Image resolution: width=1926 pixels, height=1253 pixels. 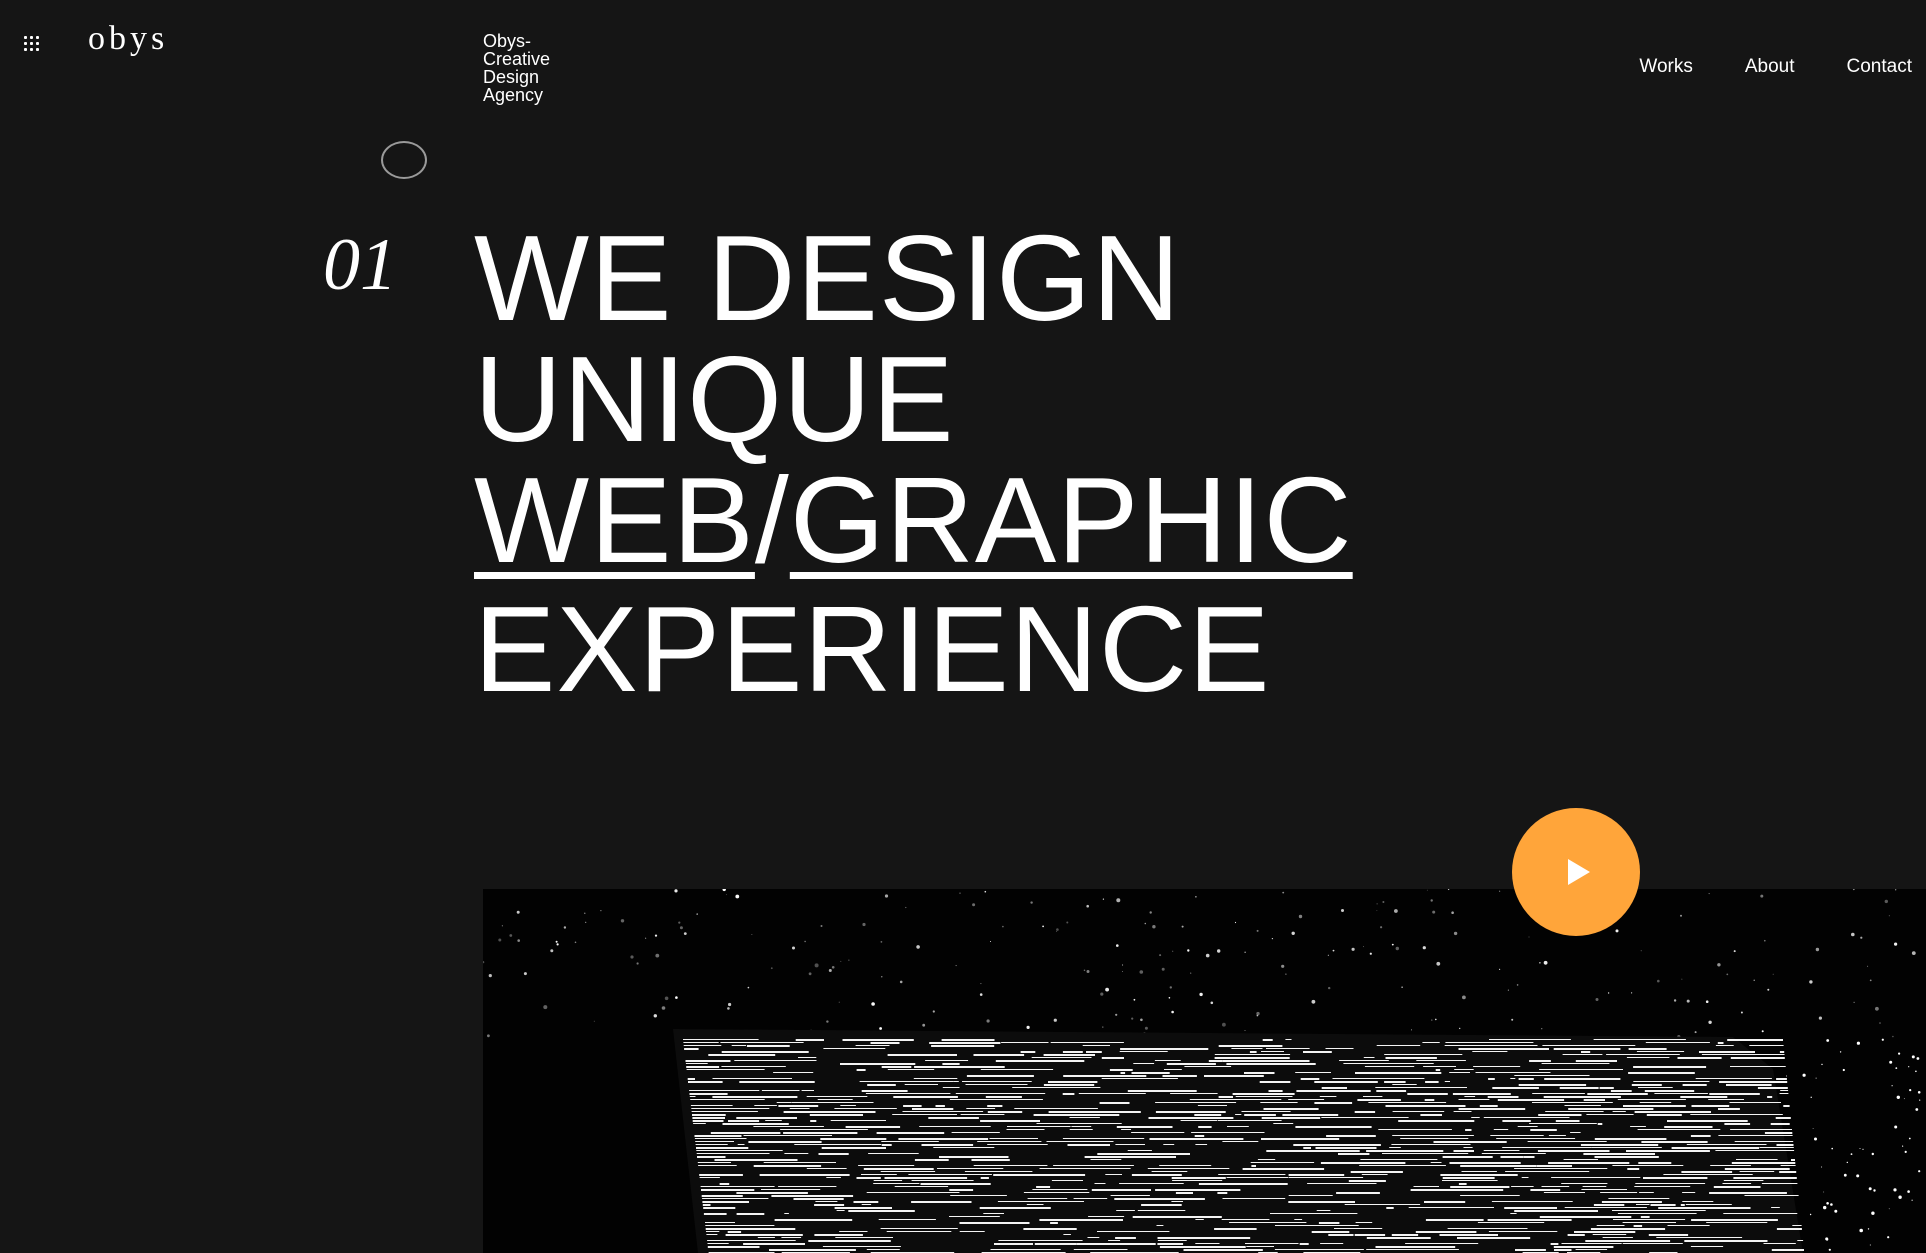 I want to click on grid-menu-icon, so click(x=33, y=45).